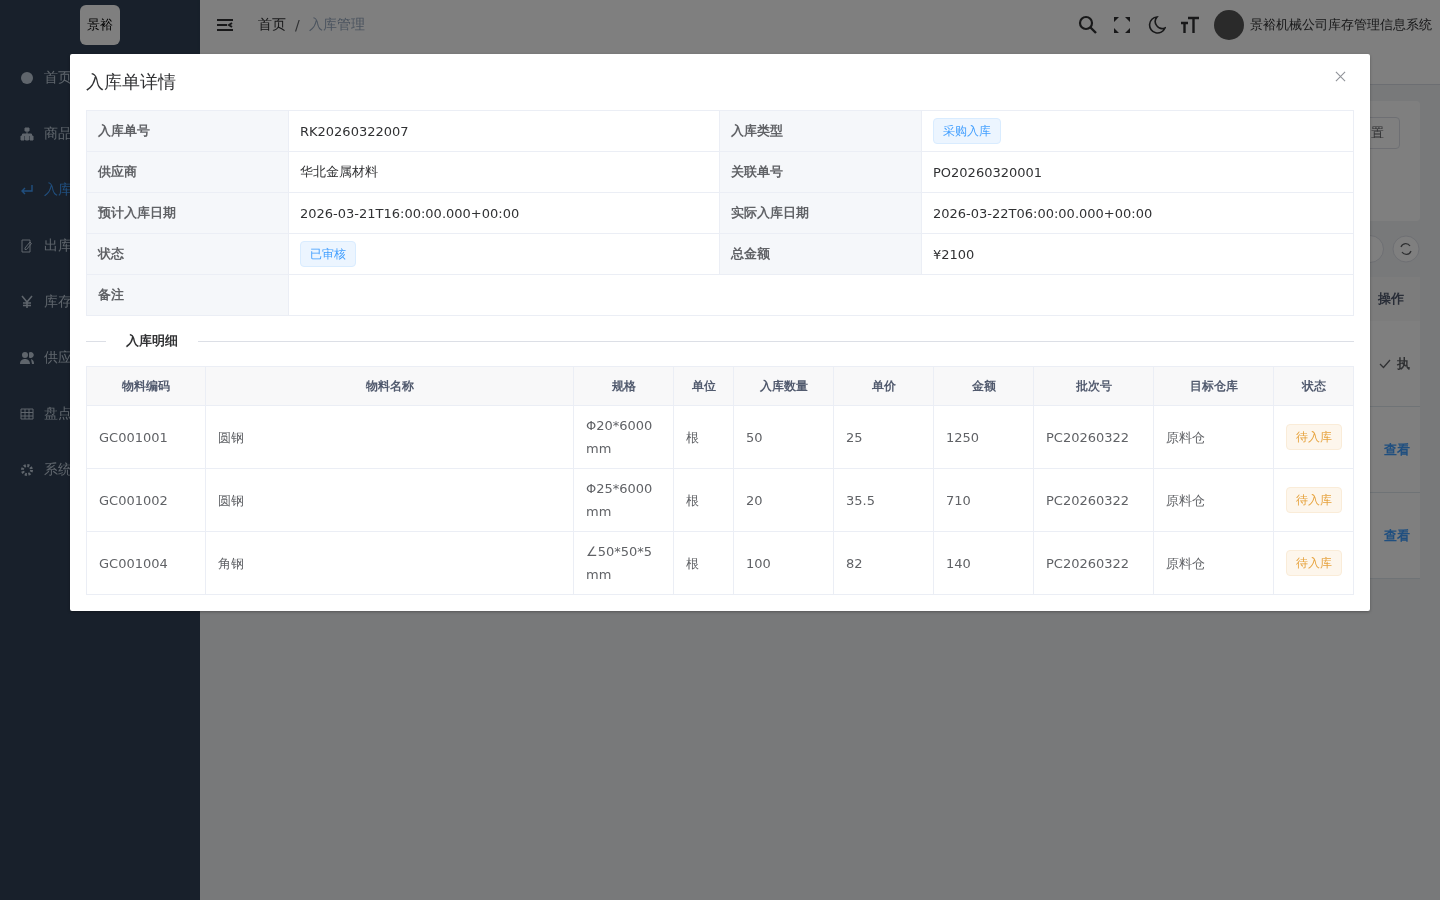 The image size is (1440, 900). I want to click on field-label: 关联单号, so click(821, 172).